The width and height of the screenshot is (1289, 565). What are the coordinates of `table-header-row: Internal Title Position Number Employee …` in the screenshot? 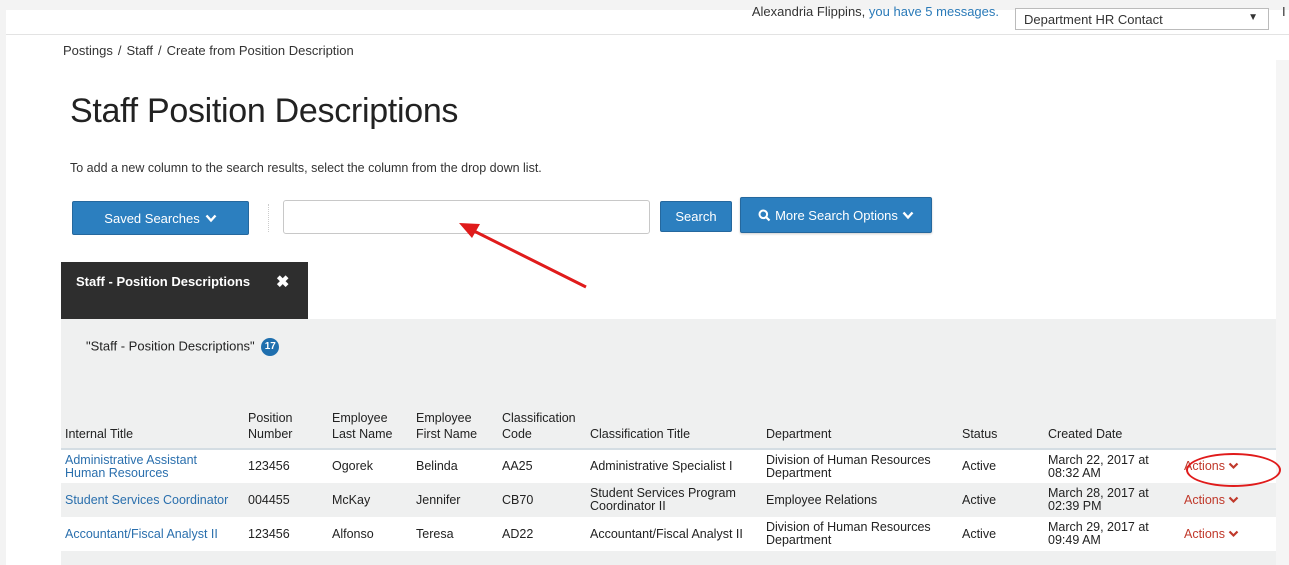 It's located at (668, 430).